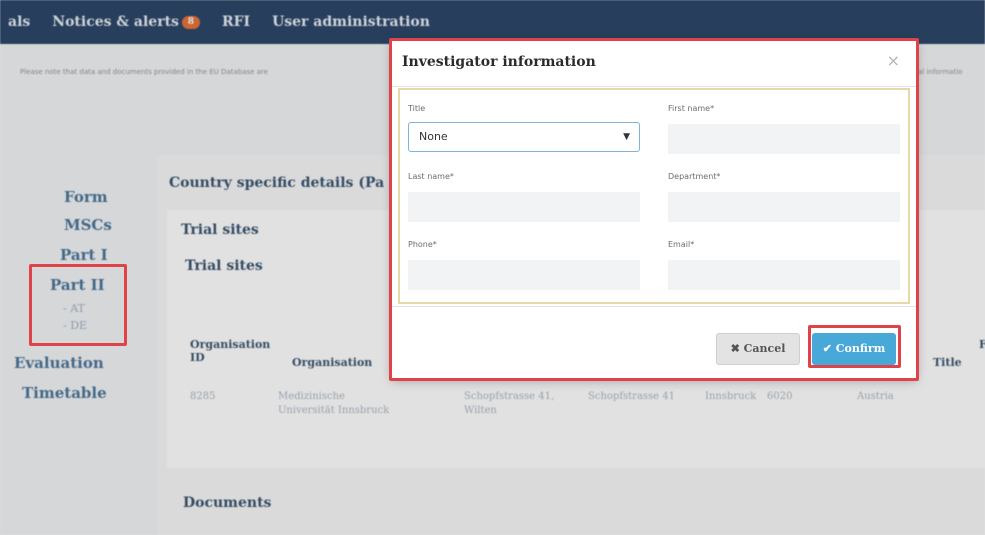 The image size is (985, 535). Describe the element at coordinates (854, 346) in the screenshot. I see `confirm-highlight-box` at that location.